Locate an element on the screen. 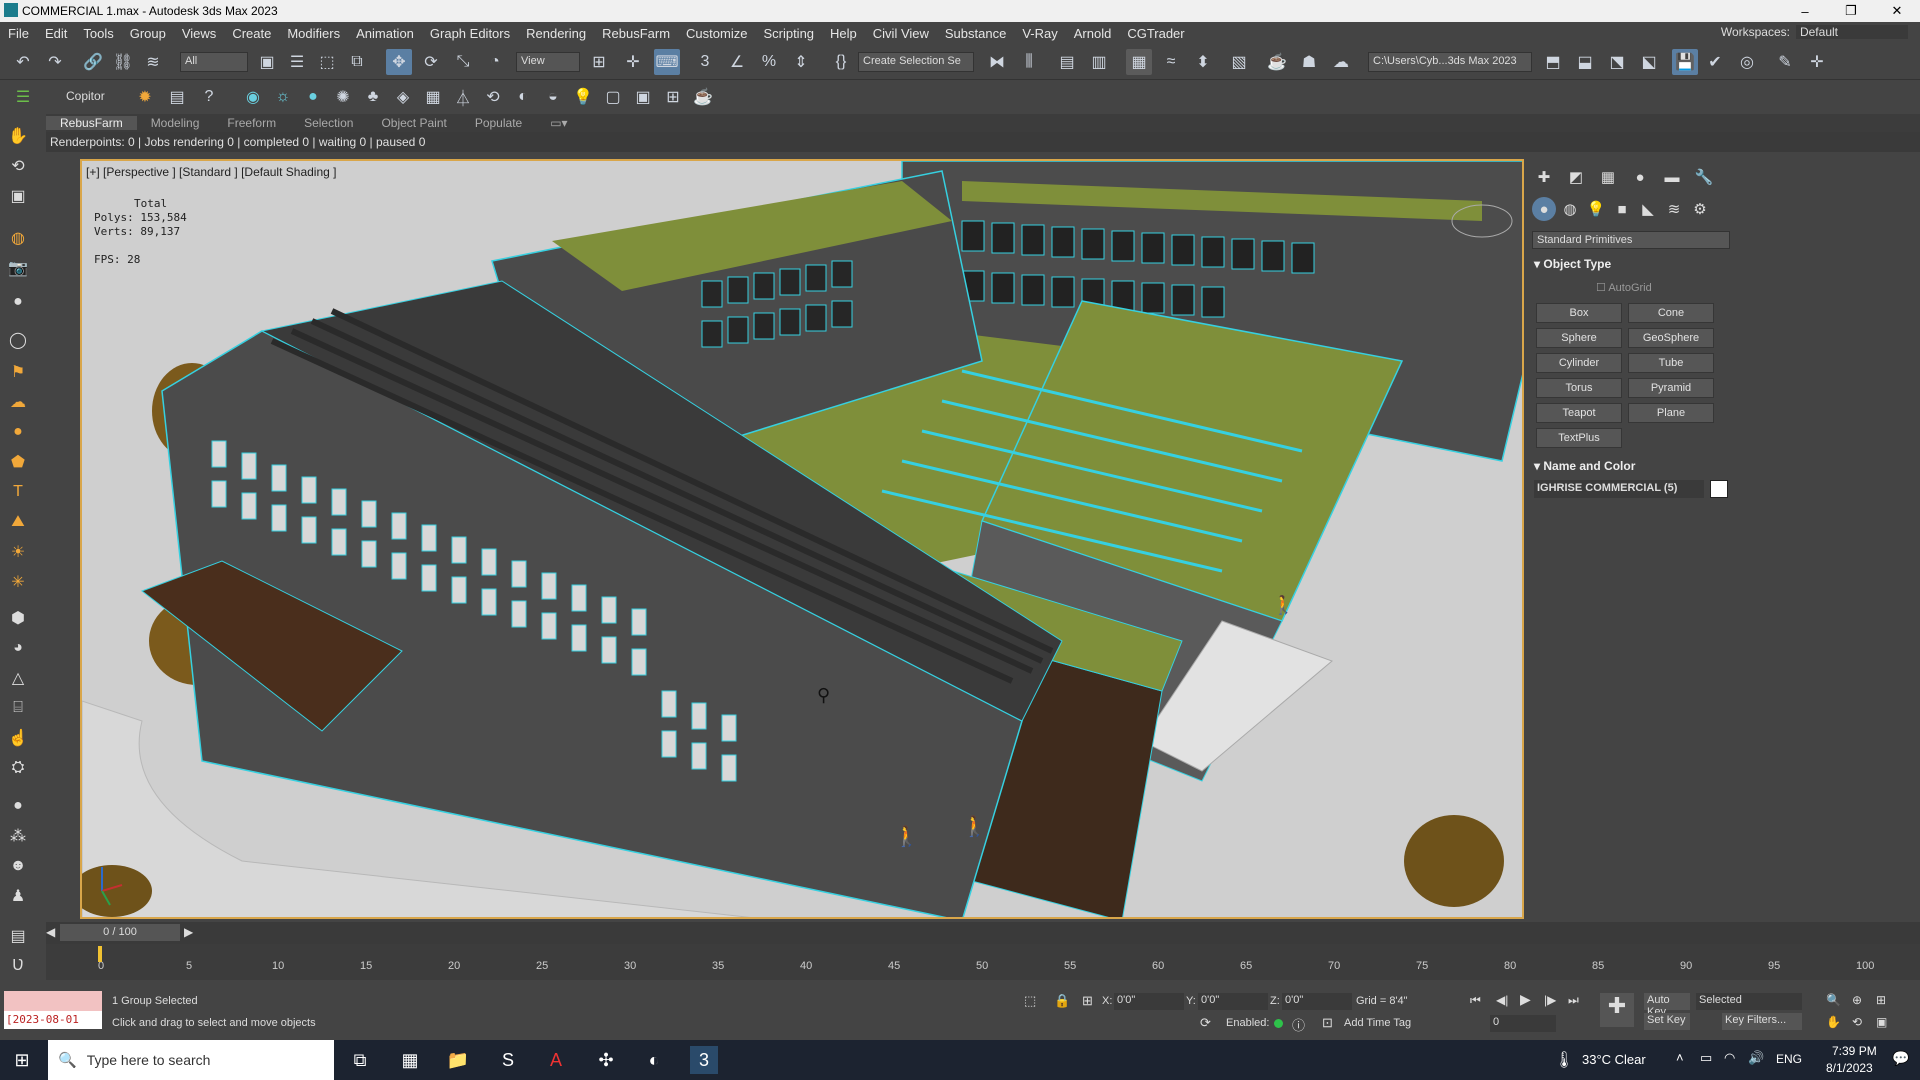  rebus-status-icon: ◎ is located at coordinates (1747, 62).